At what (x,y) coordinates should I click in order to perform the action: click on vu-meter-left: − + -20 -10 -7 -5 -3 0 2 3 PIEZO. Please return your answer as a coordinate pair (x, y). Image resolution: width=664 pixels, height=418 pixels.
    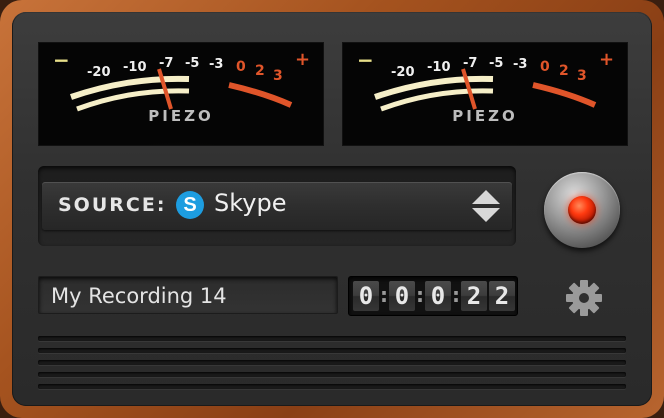
    Looking at the image, I should click on (181, 94).